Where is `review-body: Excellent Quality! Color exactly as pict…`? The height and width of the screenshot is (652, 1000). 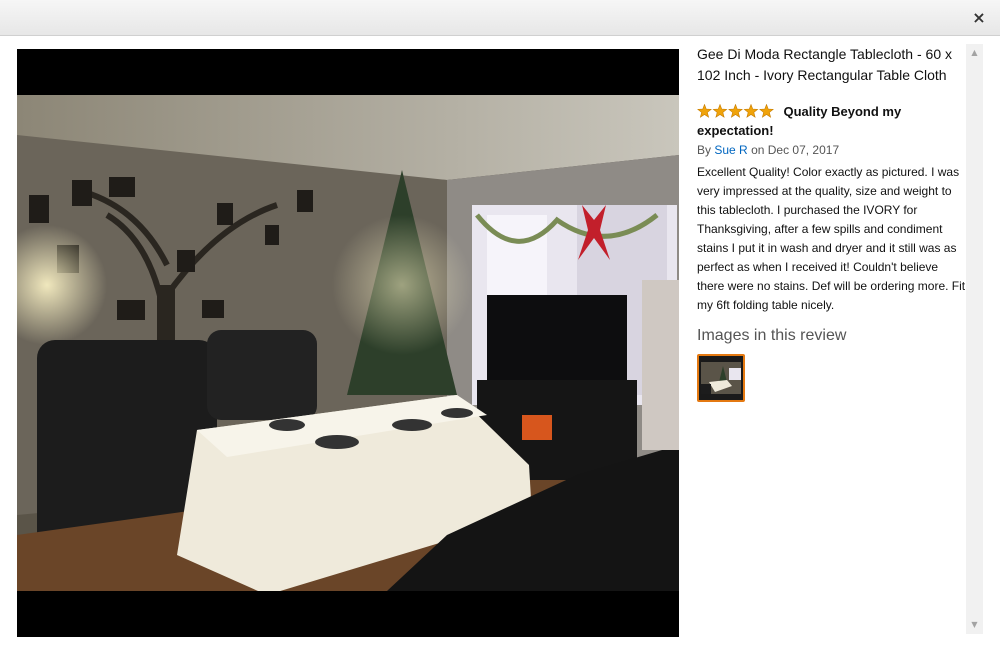 review-body: Excellent Quality! Color exactly as pict… is located at coordinates (831, 238).